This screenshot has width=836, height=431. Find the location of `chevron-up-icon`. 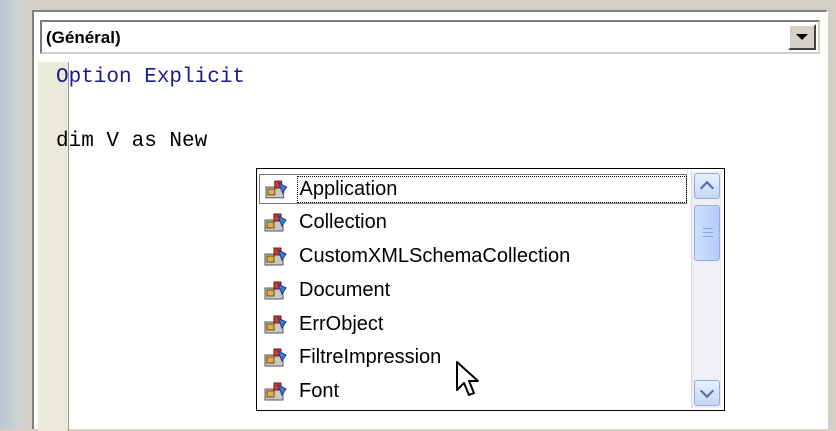

chevron-up-icon is located at coordinates (707, 188).